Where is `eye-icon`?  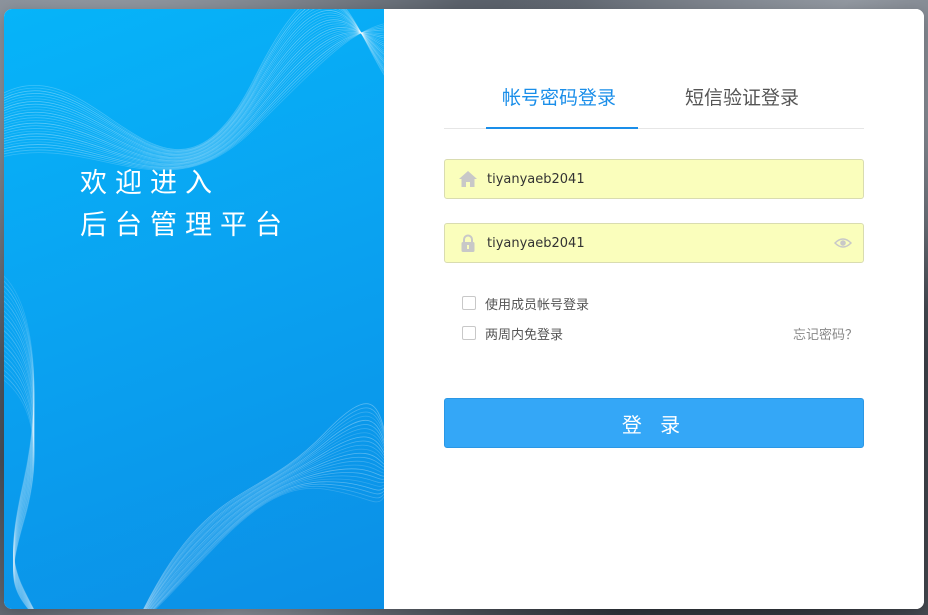 eye-icon is located at coordinates (843, 243).